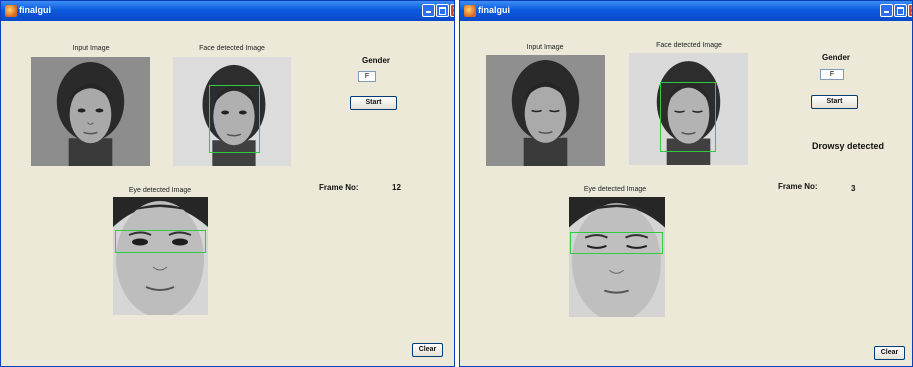  Describe the element at coordinates (853, 188) in the screenshot. I see `frame-number-value: 3` at that location.